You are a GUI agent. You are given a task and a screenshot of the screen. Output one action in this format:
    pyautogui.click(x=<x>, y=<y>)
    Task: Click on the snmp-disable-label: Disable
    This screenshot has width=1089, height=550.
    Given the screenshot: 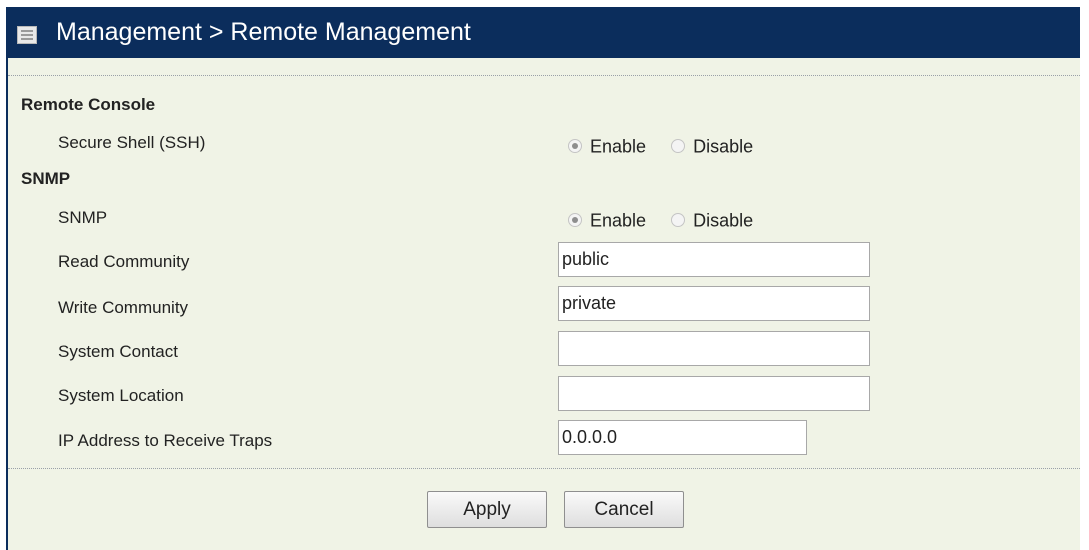 What is the action you would take?
    pyautogui.click(x=723, y=220)
    